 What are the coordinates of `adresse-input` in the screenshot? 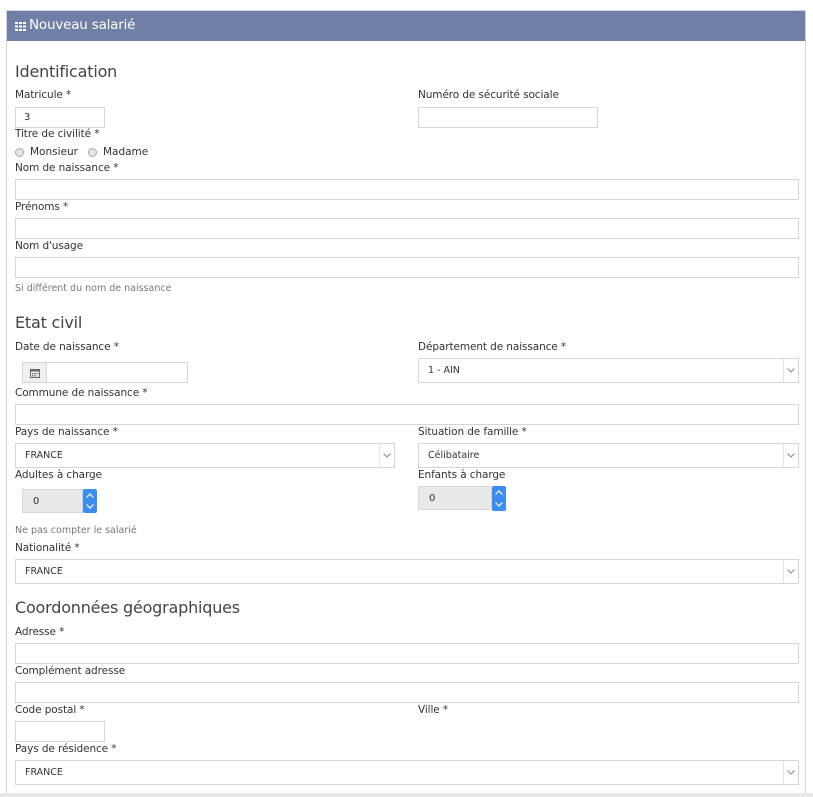 It's located at (407, 653).